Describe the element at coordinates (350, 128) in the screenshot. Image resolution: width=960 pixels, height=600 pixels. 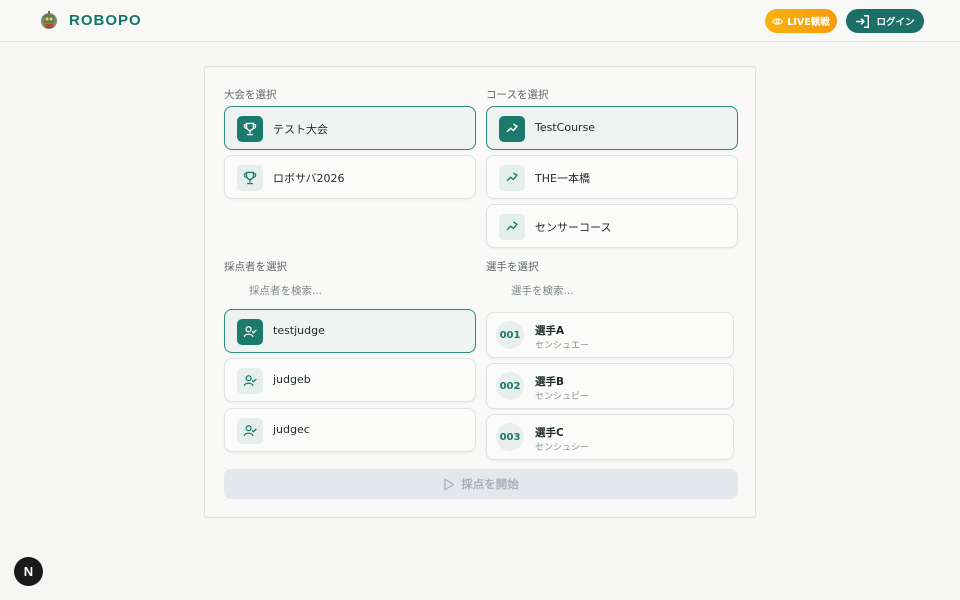
I see `tournament-item: テスト大会` at that location.